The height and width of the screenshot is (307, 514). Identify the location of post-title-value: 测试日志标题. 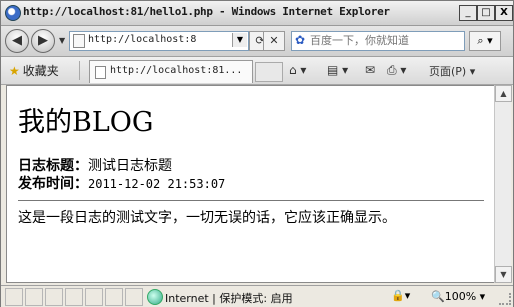
(130, 166).